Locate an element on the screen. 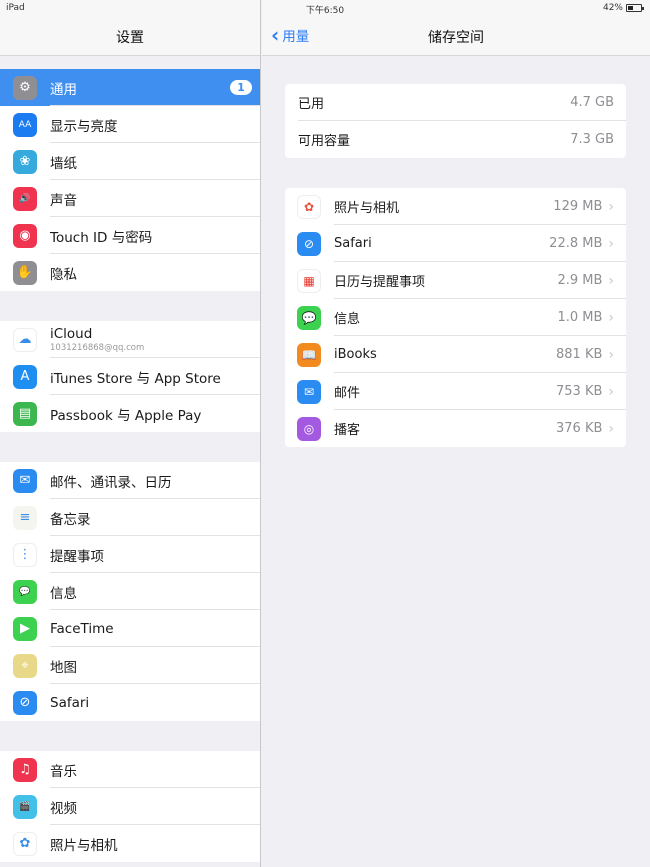 The width and height of the screenshot is (650, 867). wallpaper-flower-icon: ❀ is located at coordinates (25, 161).